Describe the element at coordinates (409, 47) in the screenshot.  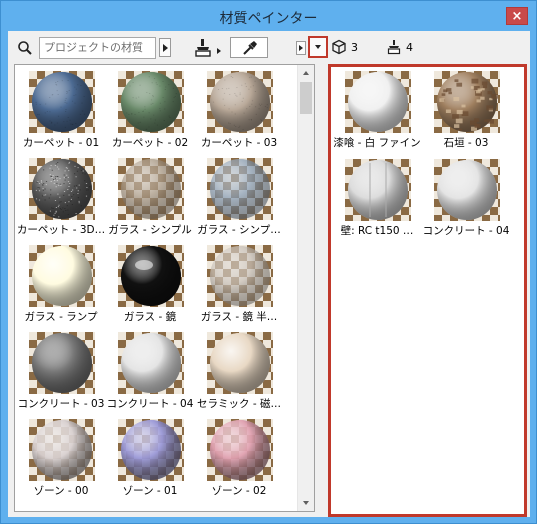
I see `pick-count: 4` at that location.